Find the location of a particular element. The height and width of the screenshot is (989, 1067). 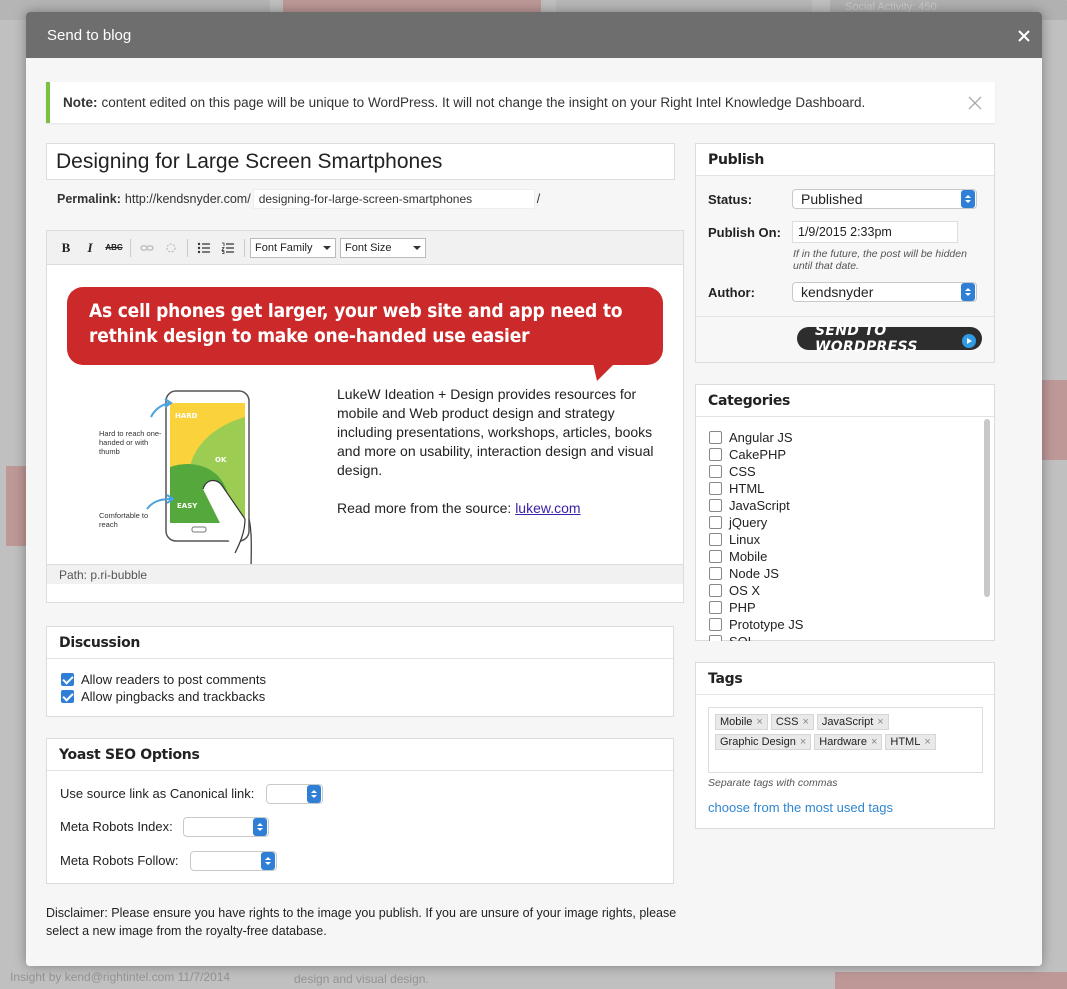

tag-label: HTML is located at coordinates (905, 742).